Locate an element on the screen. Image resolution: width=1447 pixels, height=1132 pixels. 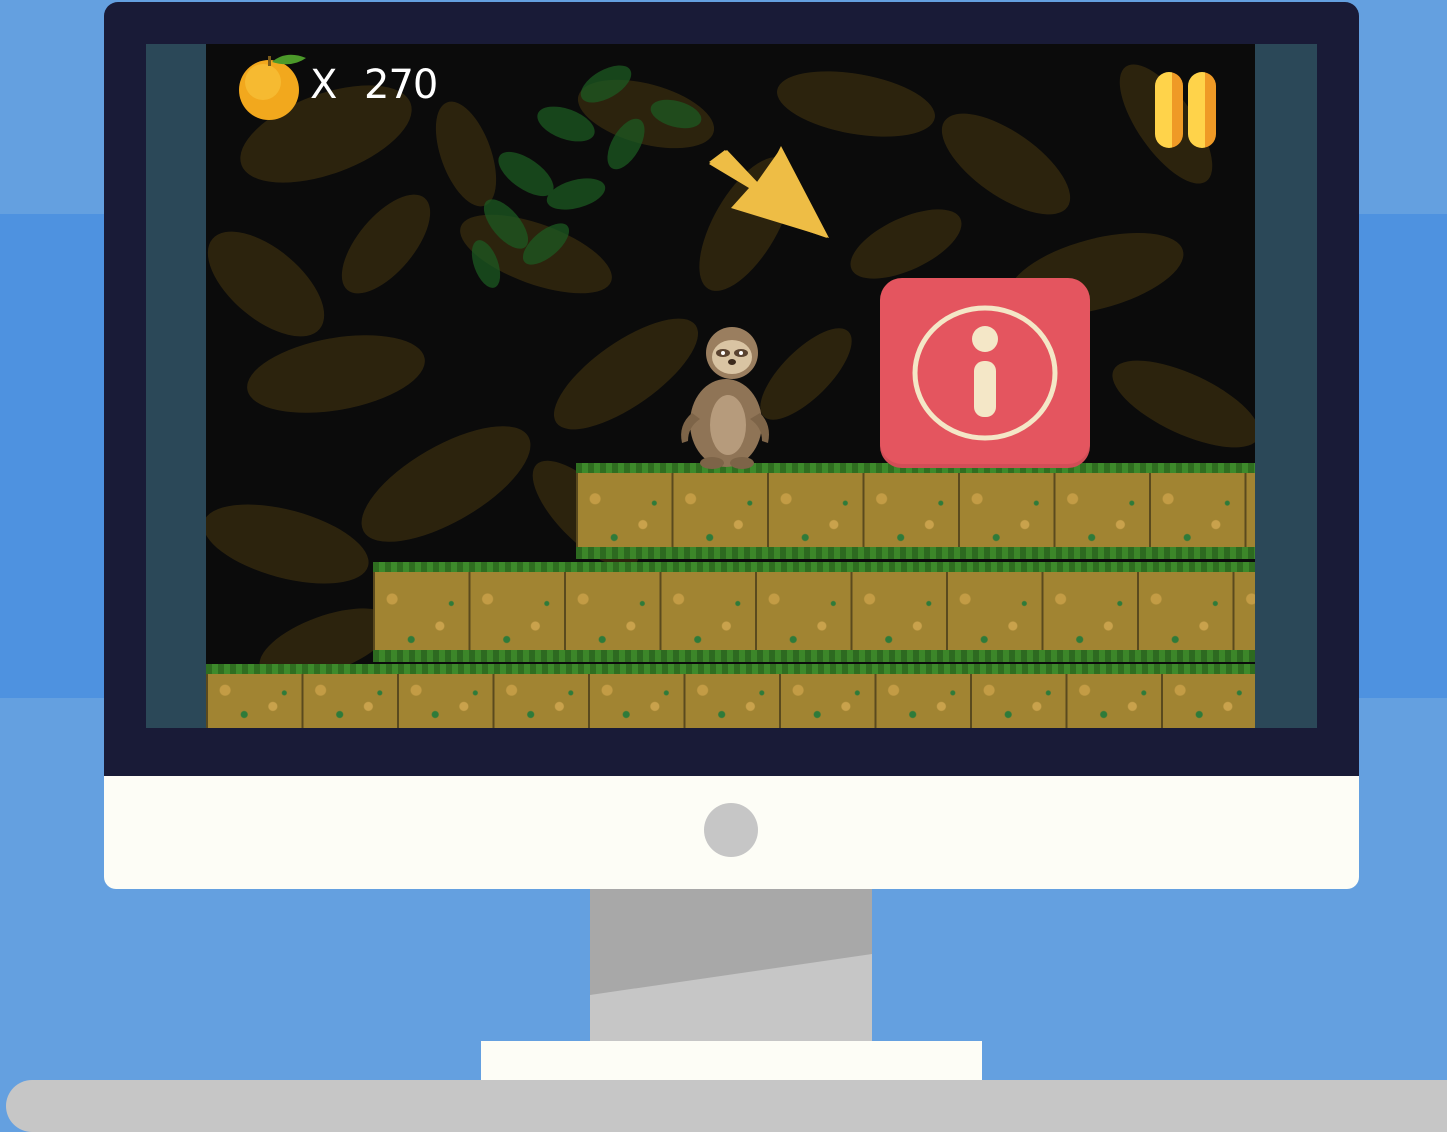
arrow-down-right-icon is located at coordinates (769, 192).